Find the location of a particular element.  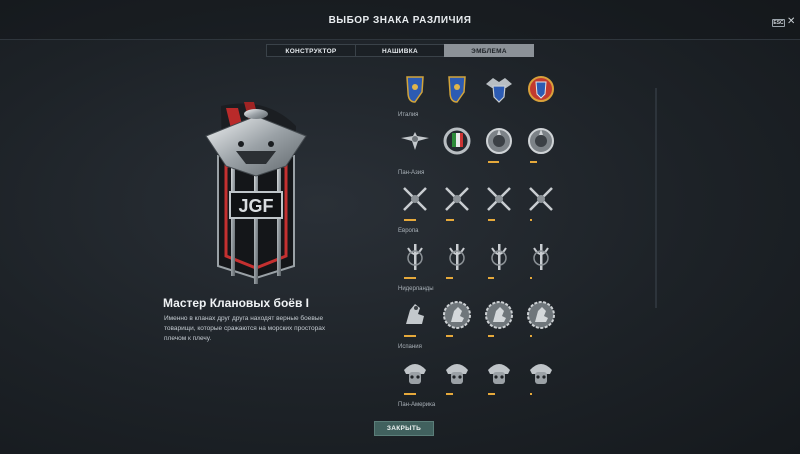

group-label: Пан-Азия is located at coordinates (411, 173).